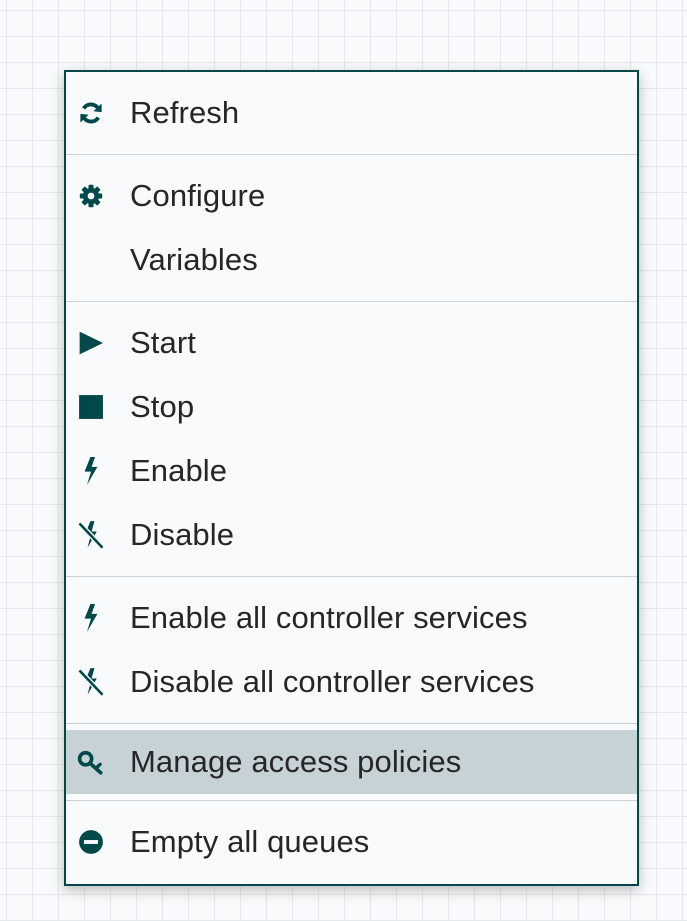  What do you see at coordinates (250, 841) in the screenshot?
I see `menu-item-label: Empty all queues` at bounding box center [250, 841].